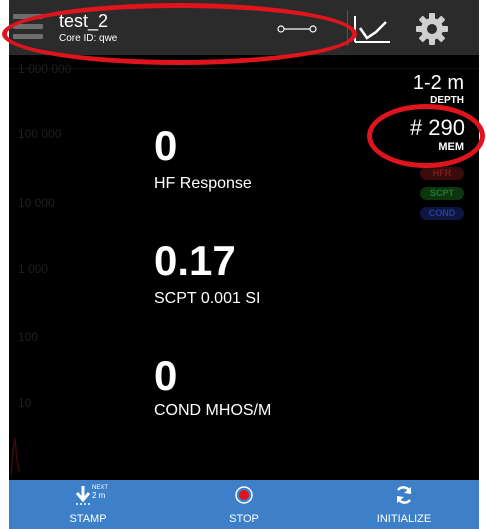 Image resolution: width=487 pixels, height=529 pixels. What do you see at coordinates (213, 410) in the screenshot?
I see `cond-label: COND MHOS/M` at bounding box center [213, 410].